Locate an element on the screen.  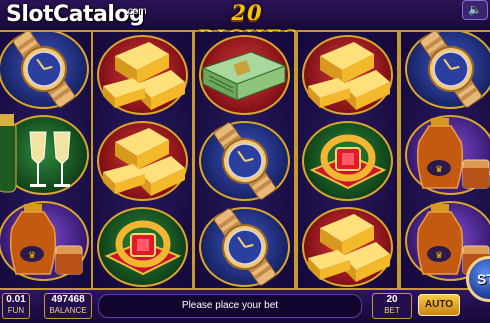
bet-label: BET is located at coordinates (392, 310).